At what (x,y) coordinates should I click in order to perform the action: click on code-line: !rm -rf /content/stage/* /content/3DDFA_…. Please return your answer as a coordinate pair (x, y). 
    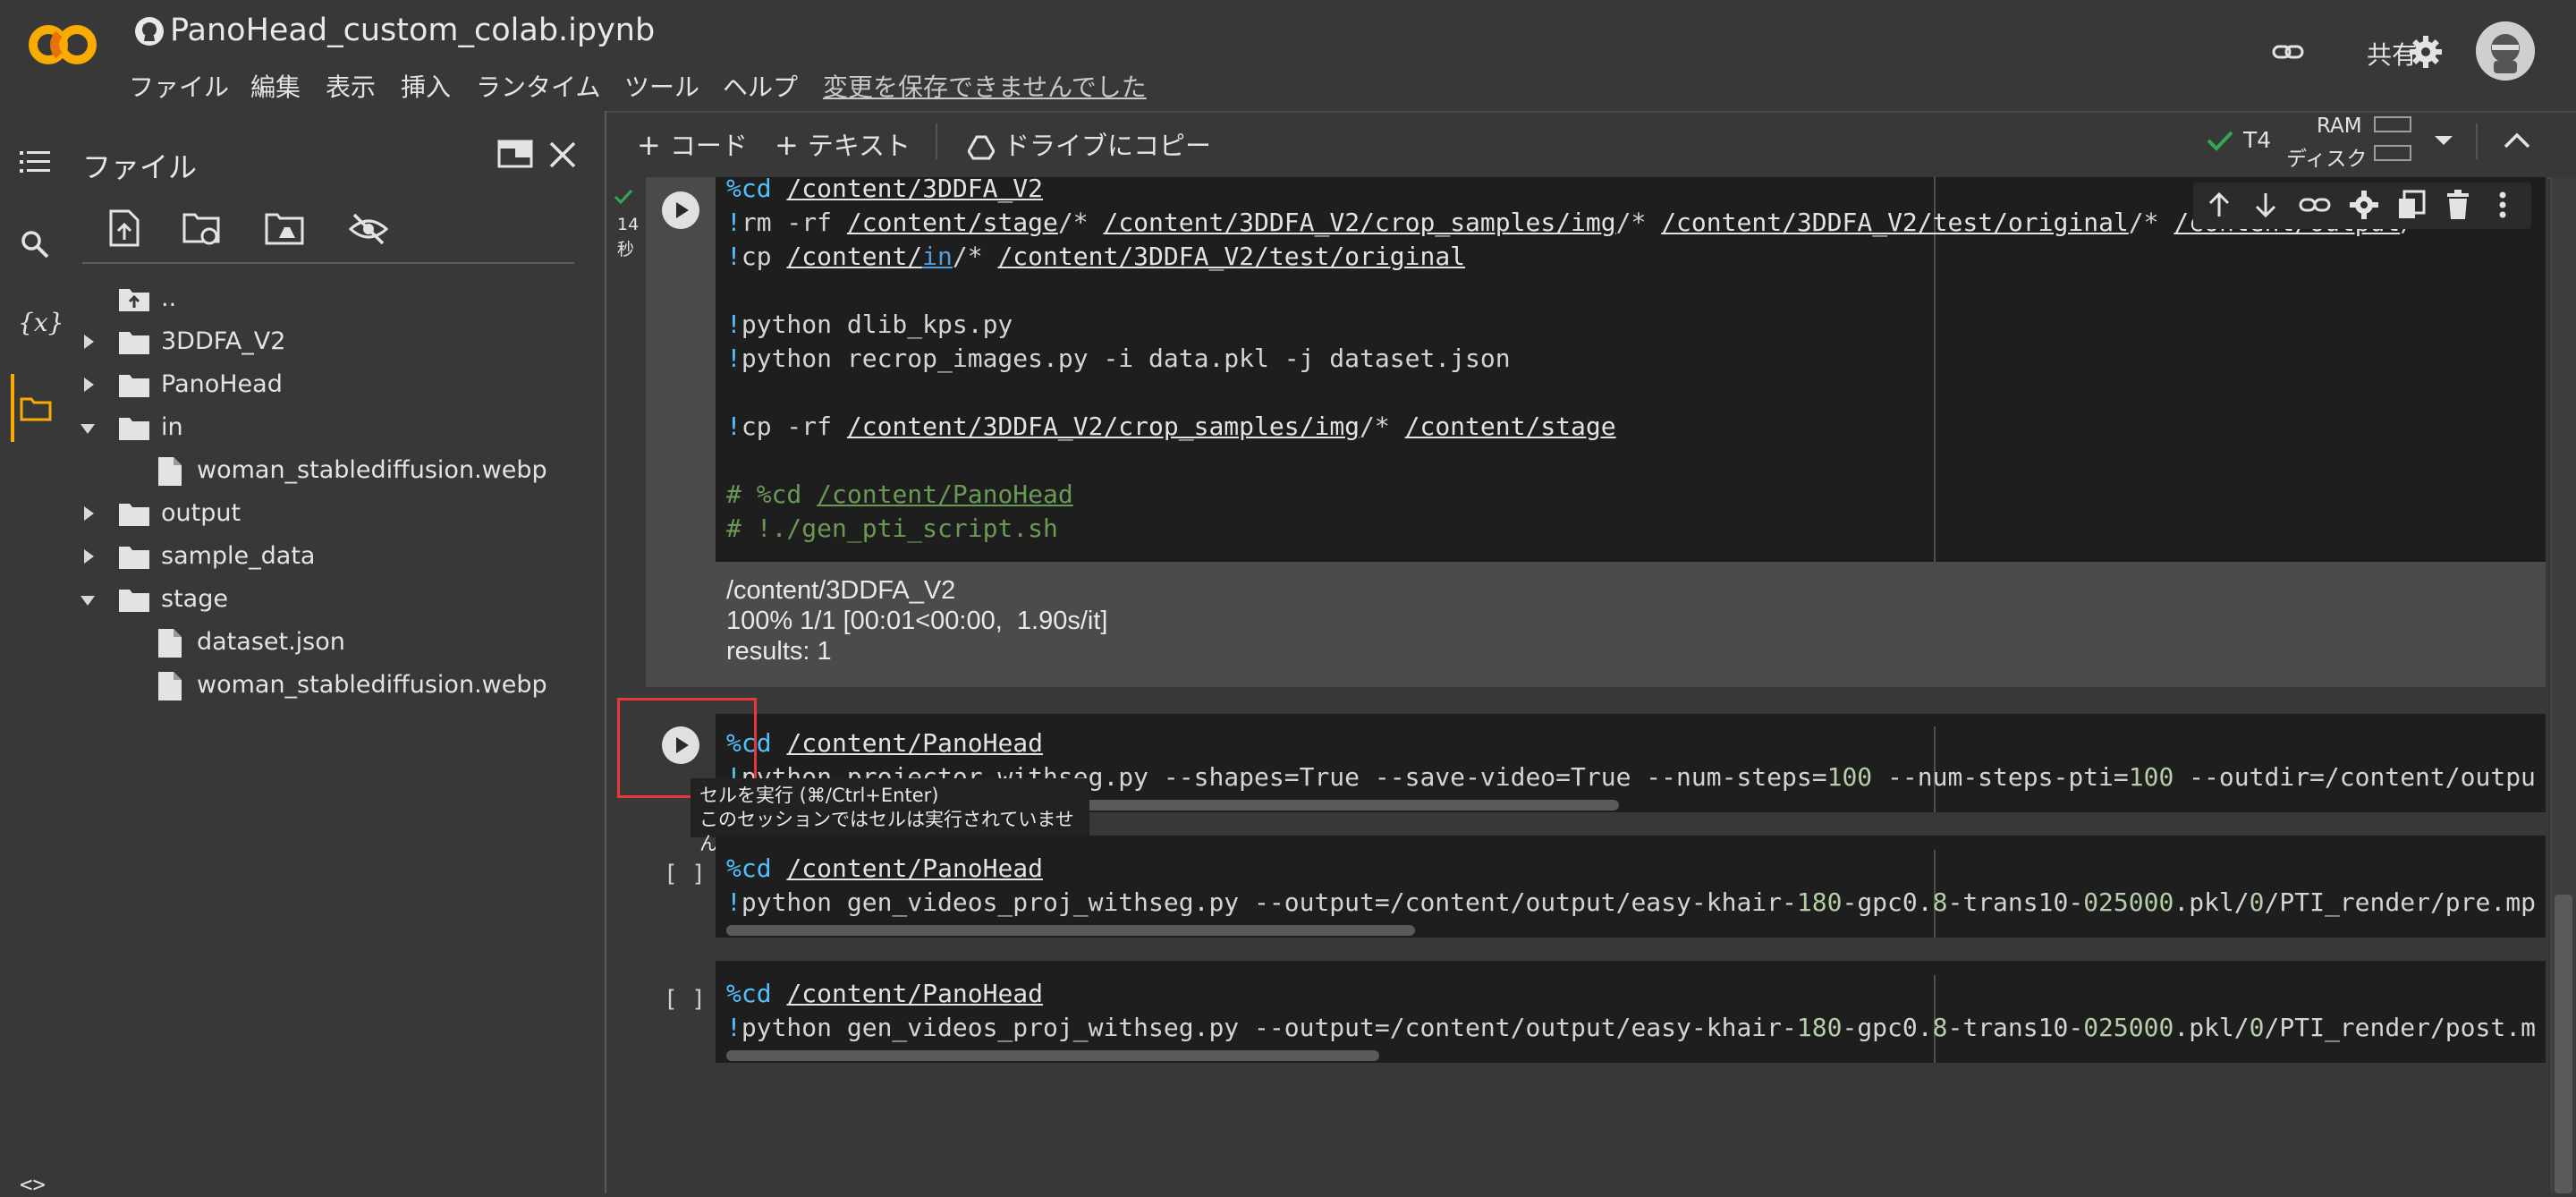
    Looking at the image, I should click on (1578, 223).